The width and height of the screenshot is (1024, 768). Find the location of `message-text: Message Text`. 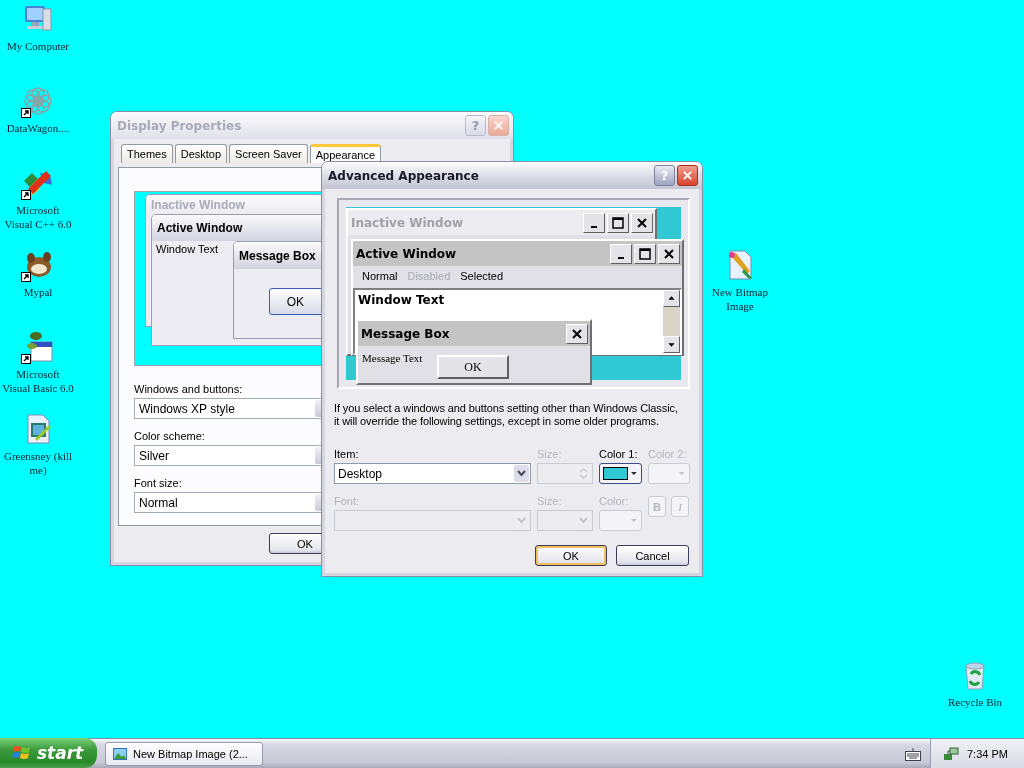

message-text: Message Text is located at coordinates (392, 358).